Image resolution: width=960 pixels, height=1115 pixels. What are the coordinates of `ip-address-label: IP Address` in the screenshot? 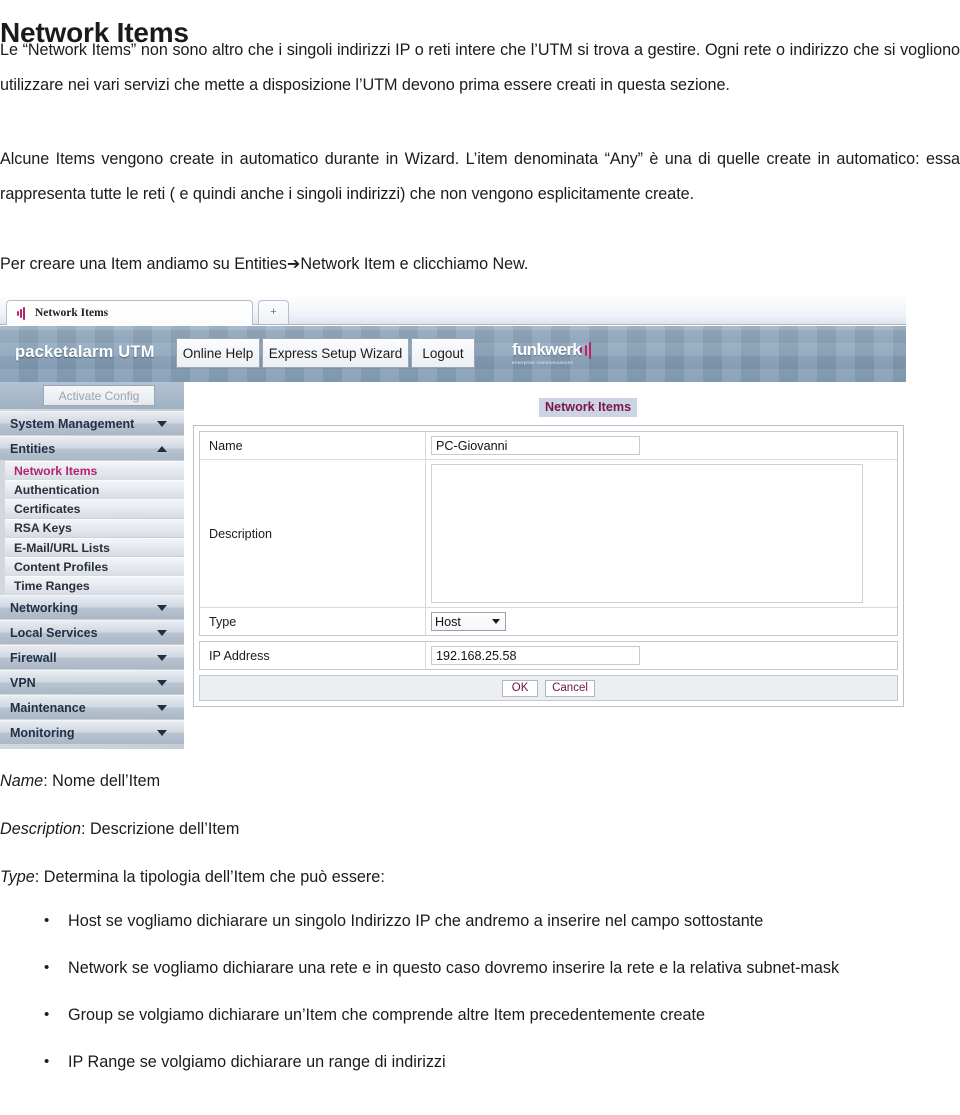 It's located at (313, 655).